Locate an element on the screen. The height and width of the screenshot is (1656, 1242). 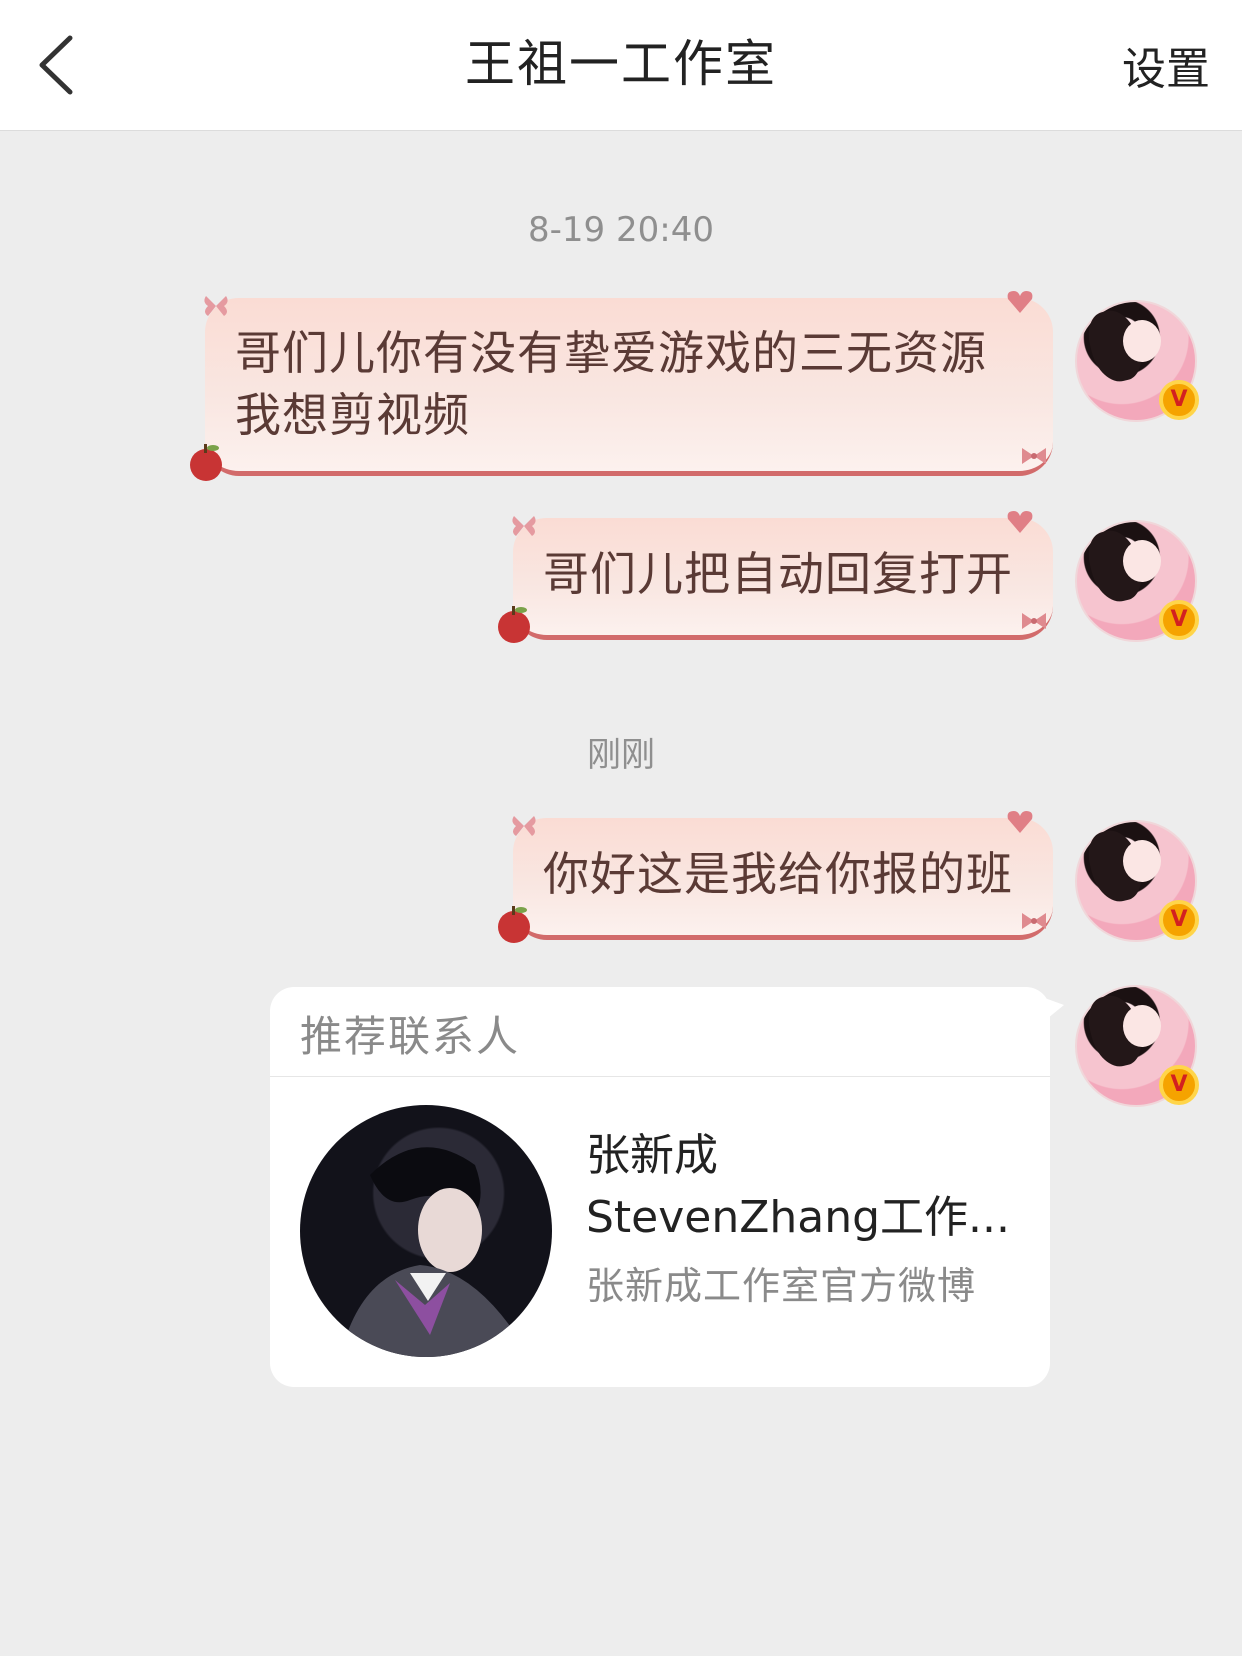
page-title: 王祖一工作室 is located at coordinates (621, 64).